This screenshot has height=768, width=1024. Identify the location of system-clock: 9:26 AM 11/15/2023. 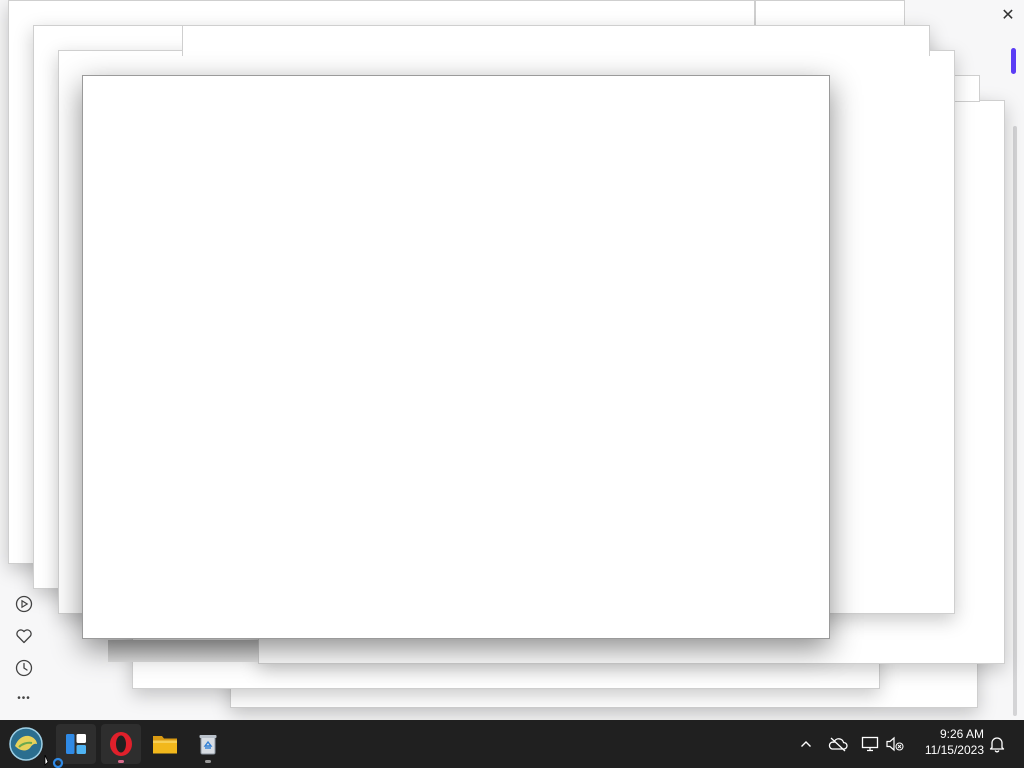
(948, 744).